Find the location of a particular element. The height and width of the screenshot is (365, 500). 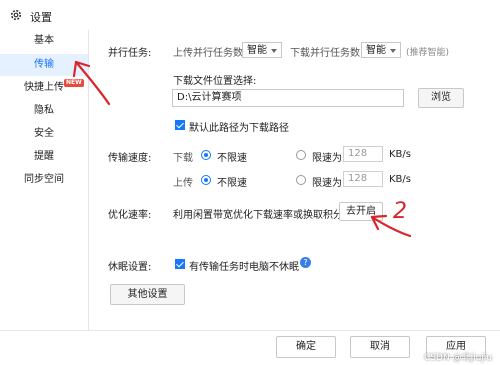

browse-button: 浏览 is located at coordinates (441, 98).